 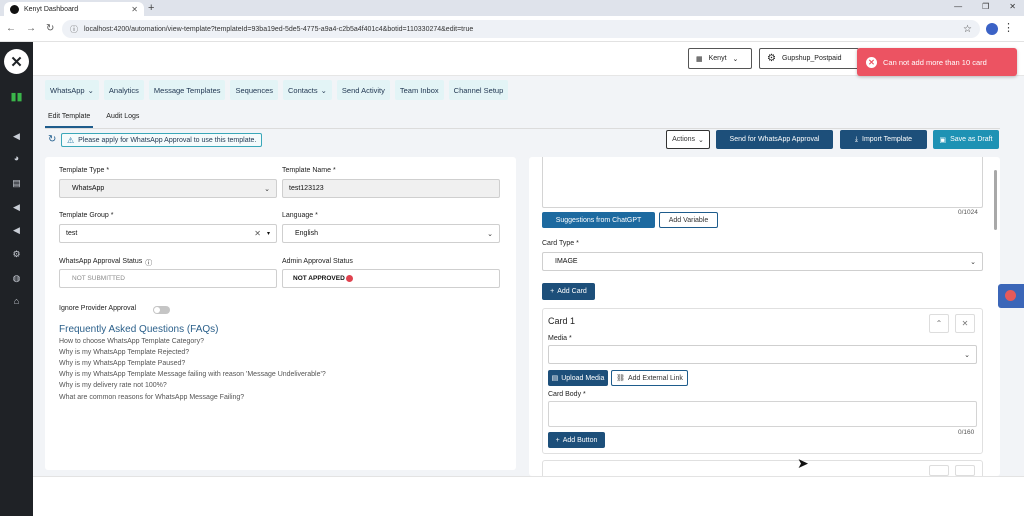 I want to click on broadcast-nav-icon: ◀, so click(x=16, y=208).